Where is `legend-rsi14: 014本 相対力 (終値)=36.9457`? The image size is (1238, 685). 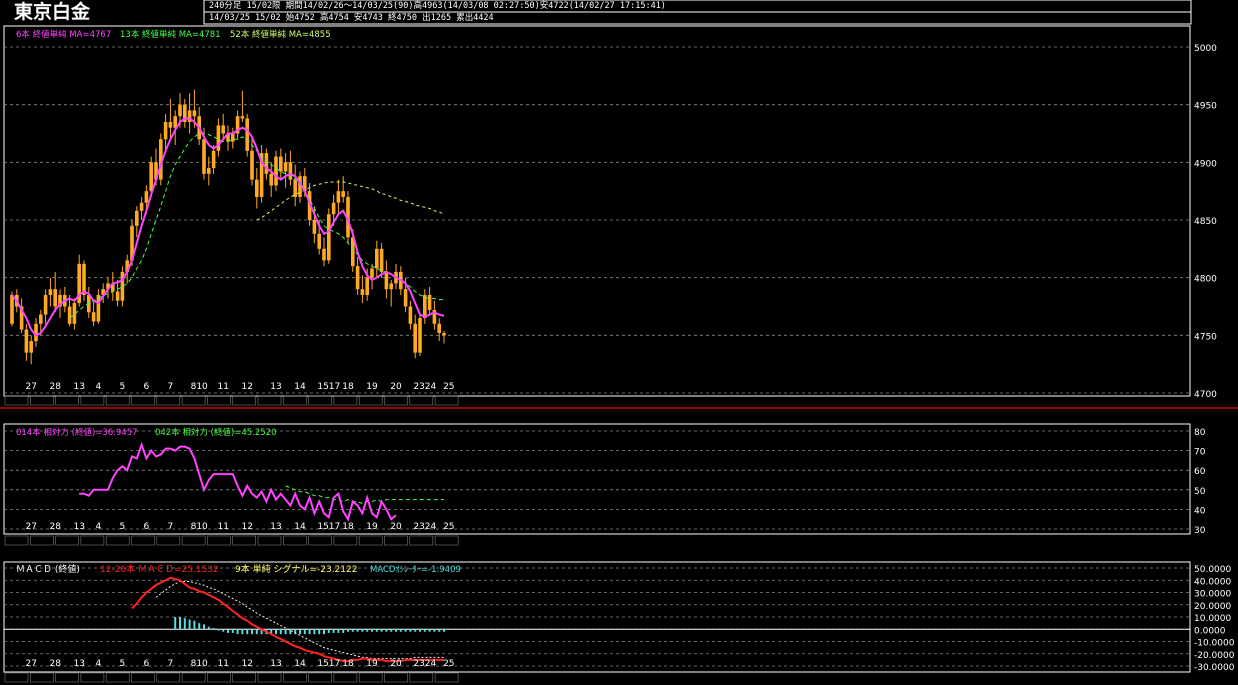
legend-rsi14: 014本 相対力 (終値)=36.9457 is located at coordinates (77, 432).